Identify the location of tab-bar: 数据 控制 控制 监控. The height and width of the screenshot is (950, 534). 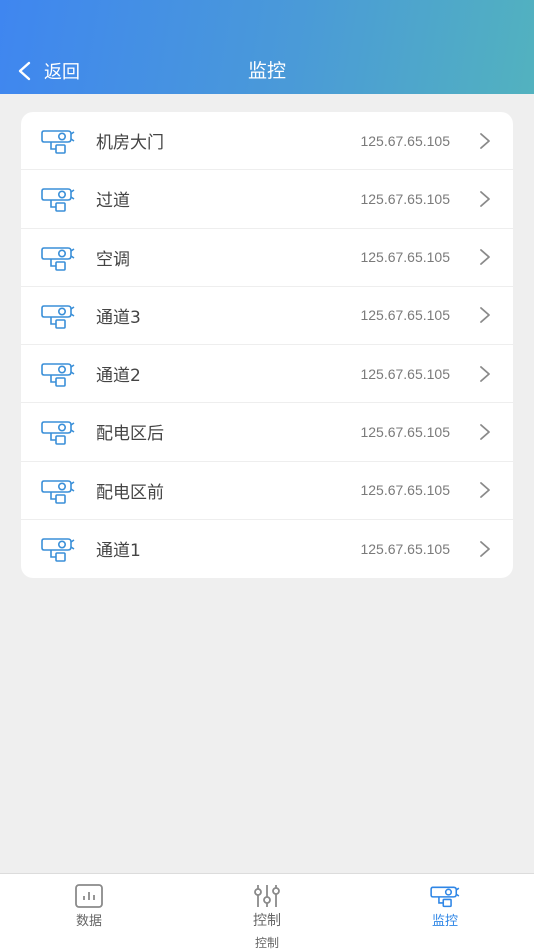
(267, 911).